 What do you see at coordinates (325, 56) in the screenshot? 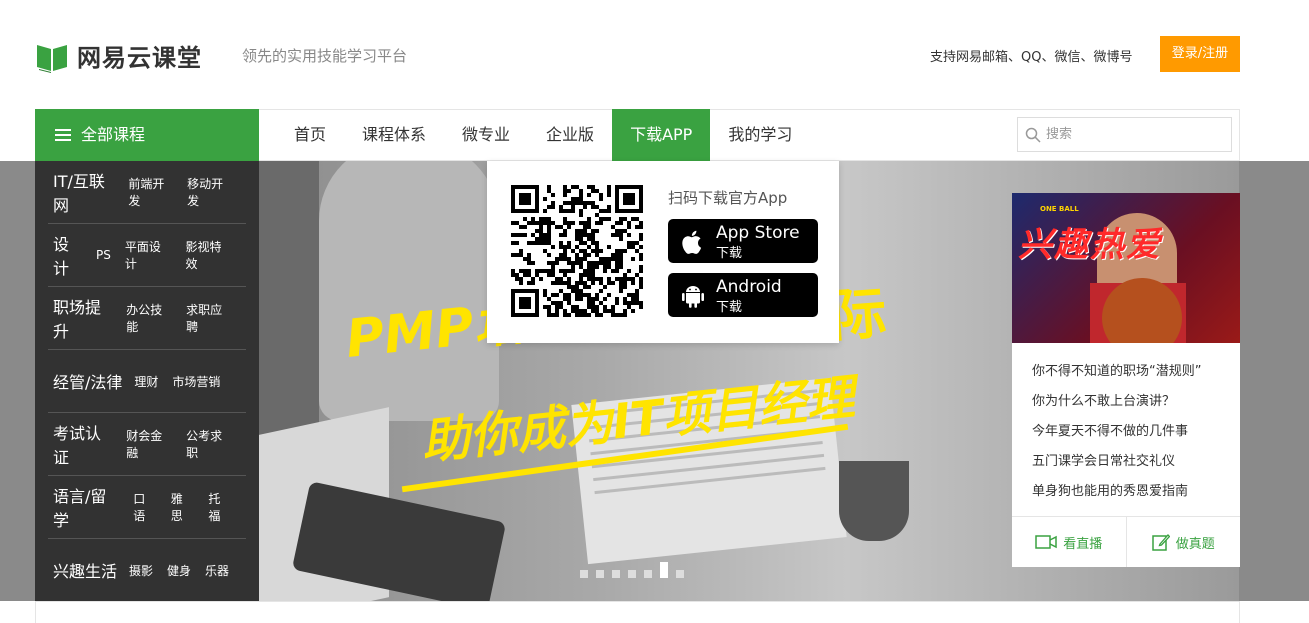
I see `slogan: 领先的实用技能学习平台` at bounding box center [325, 56].